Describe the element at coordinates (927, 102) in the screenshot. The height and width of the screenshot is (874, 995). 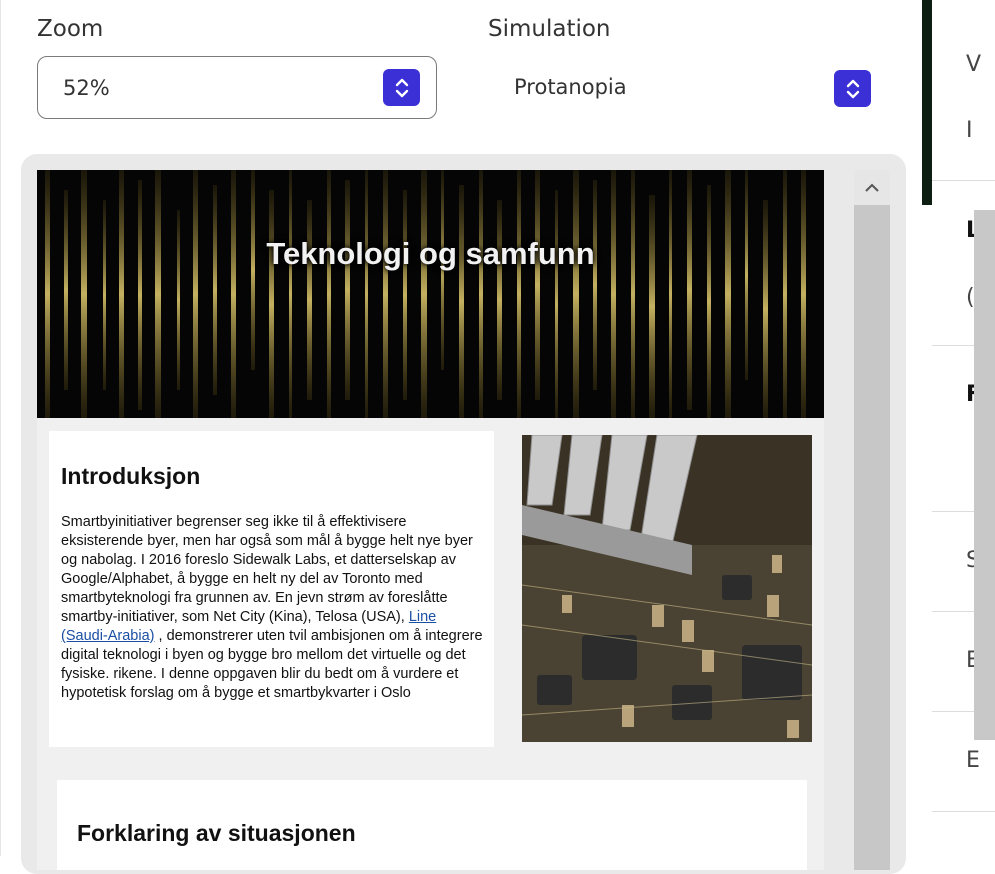
I see `background-image-sliver` at that location.